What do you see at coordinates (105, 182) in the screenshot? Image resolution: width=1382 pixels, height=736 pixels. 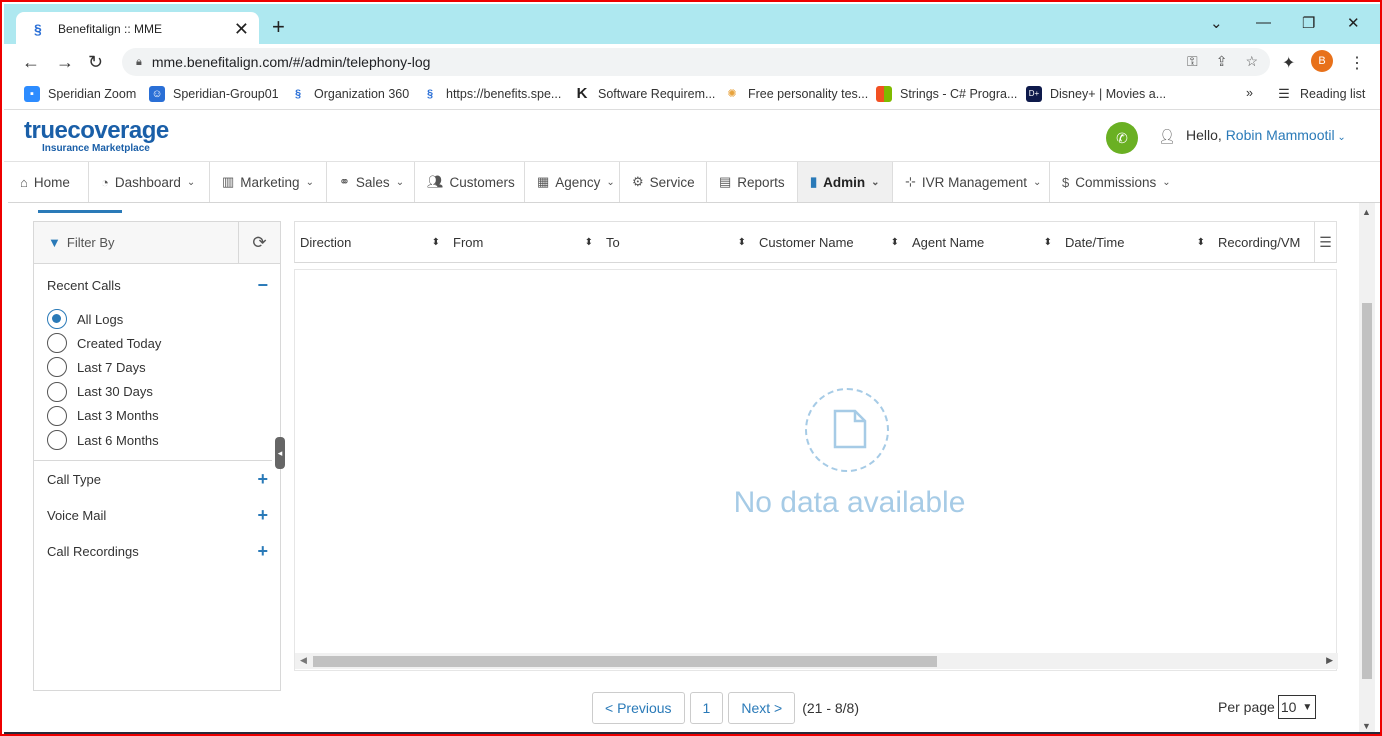 I see `dashboard-icon: ◔` at bounding box center [105, 182].